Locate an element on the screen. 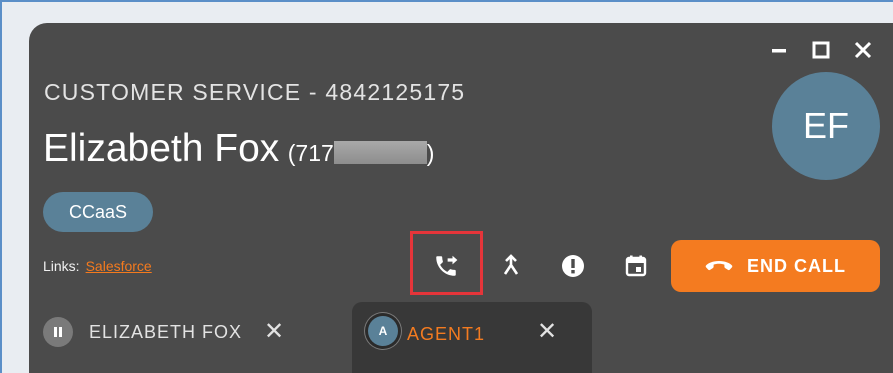 The image size is (893, 373). caller-info: Elizabeth Fox (717) is located at coordinates (238, 149).